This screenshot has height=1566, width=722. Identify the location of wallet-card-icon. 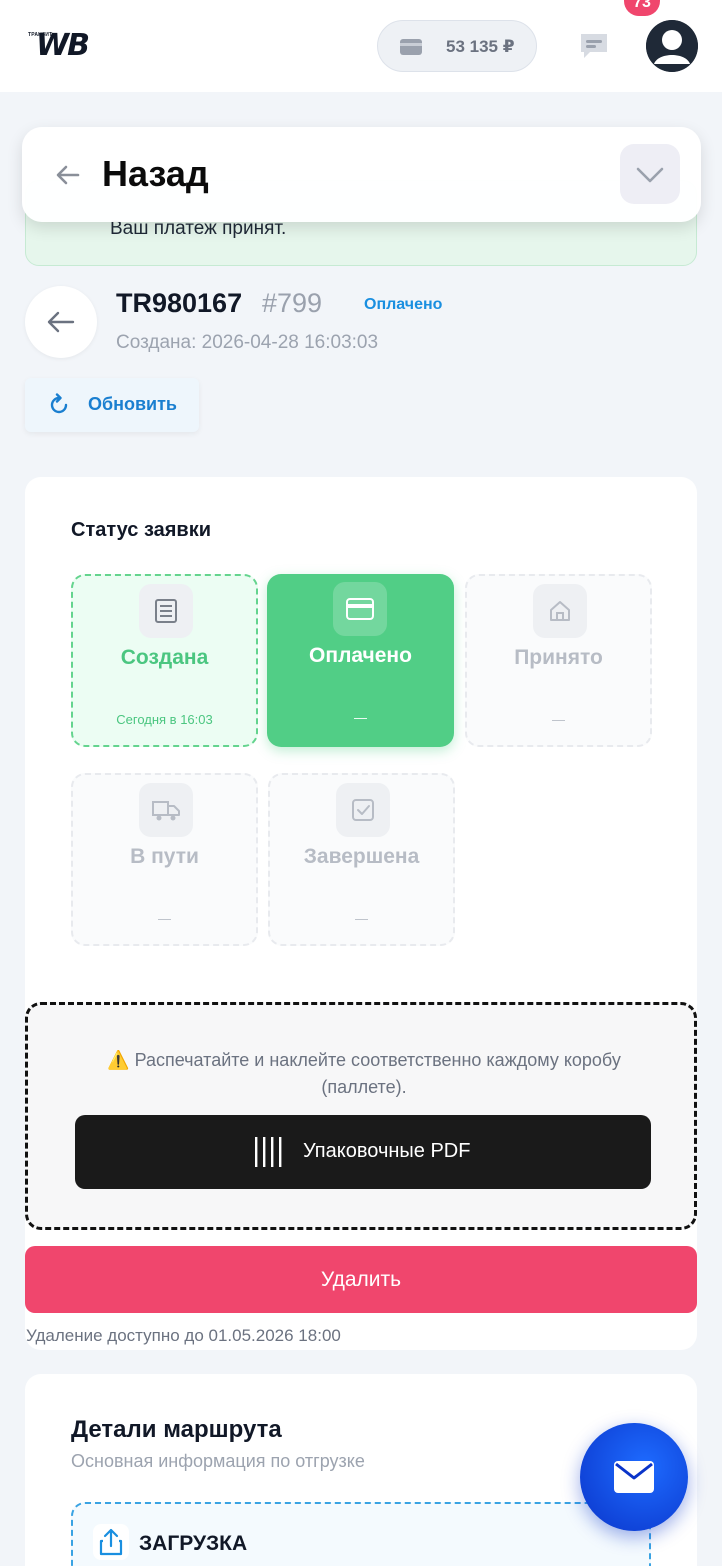
(411, 47).